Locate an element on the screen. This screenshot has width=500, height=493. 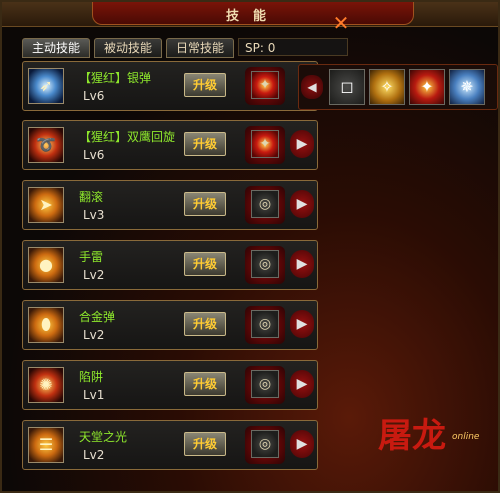
tab-active-skills: 主动技能 is located at coordinates (56, 48).